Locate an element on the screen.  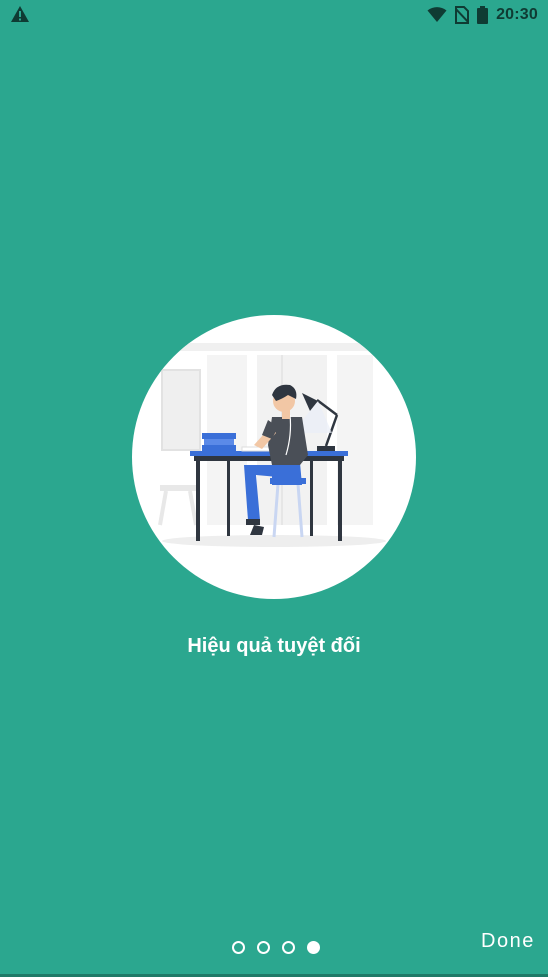
slide-title: Hiệu quả tuyệt đối is located at coordinates (274, 646).